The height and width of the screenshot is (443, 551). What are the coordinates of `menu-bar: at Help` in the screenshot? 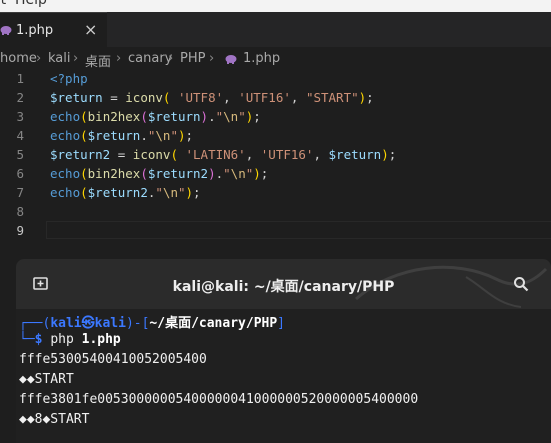 It's located at (275, 6).